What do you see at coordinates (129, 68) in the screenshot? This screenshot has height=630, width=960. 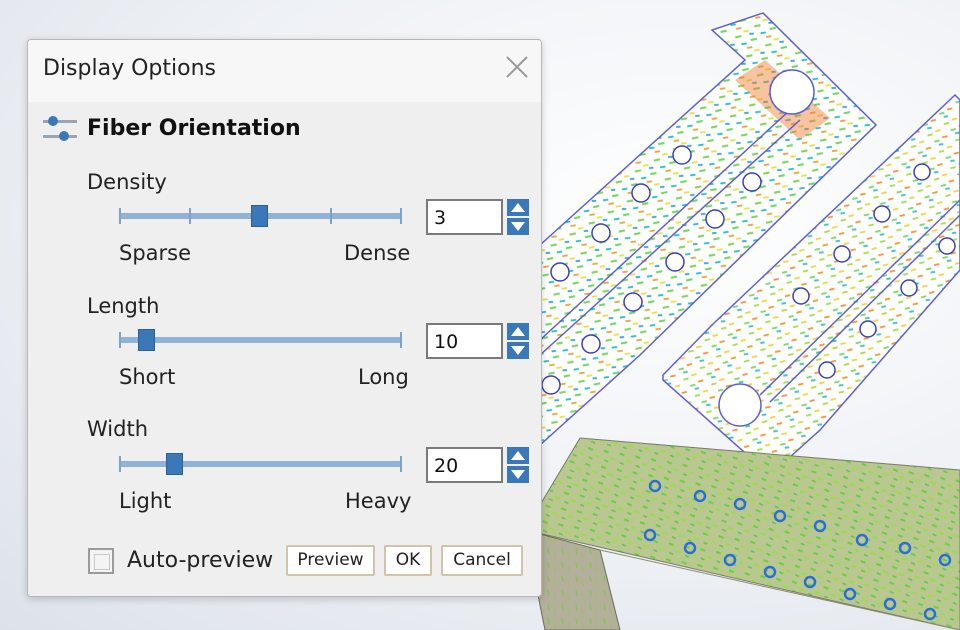 I see `dialog-title: Display Options` at bounding box center [129, 68].